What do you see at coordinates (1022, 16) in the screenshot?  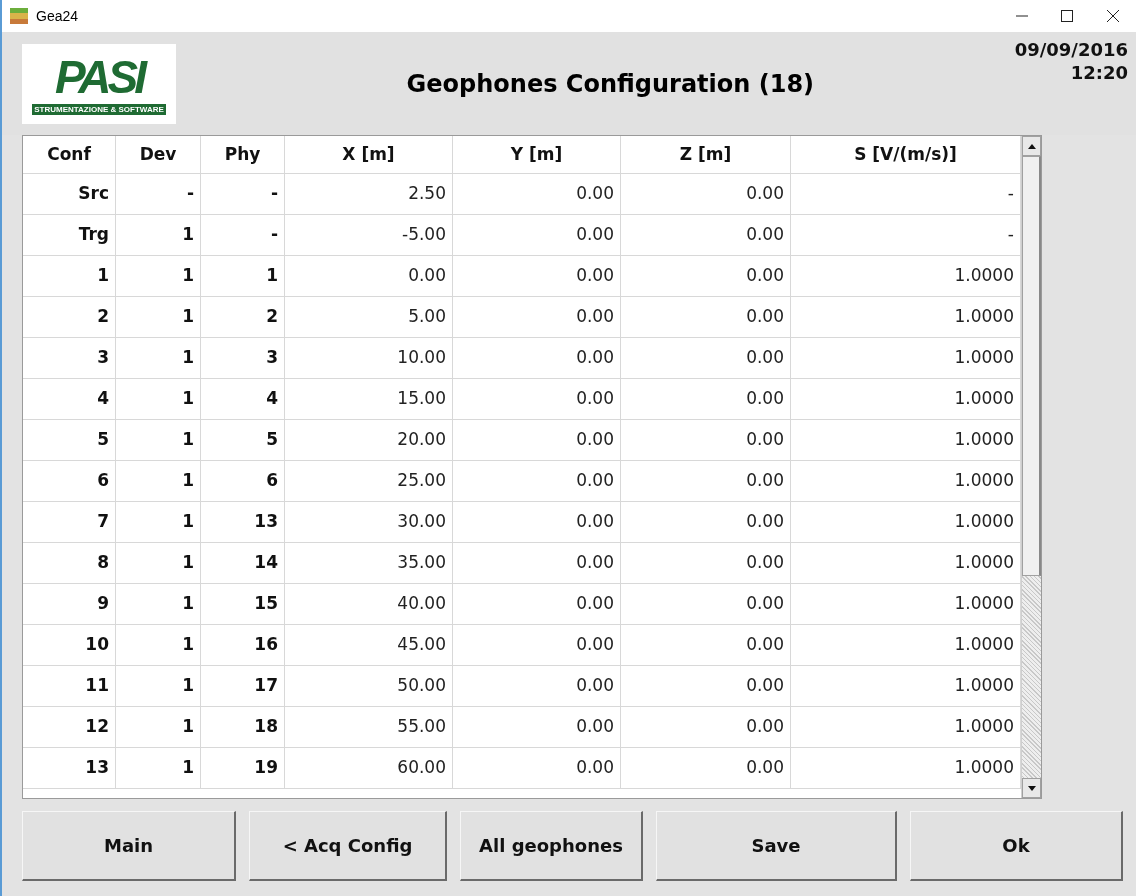 I see `minimize-icon` at bounding box center [1022, 16].